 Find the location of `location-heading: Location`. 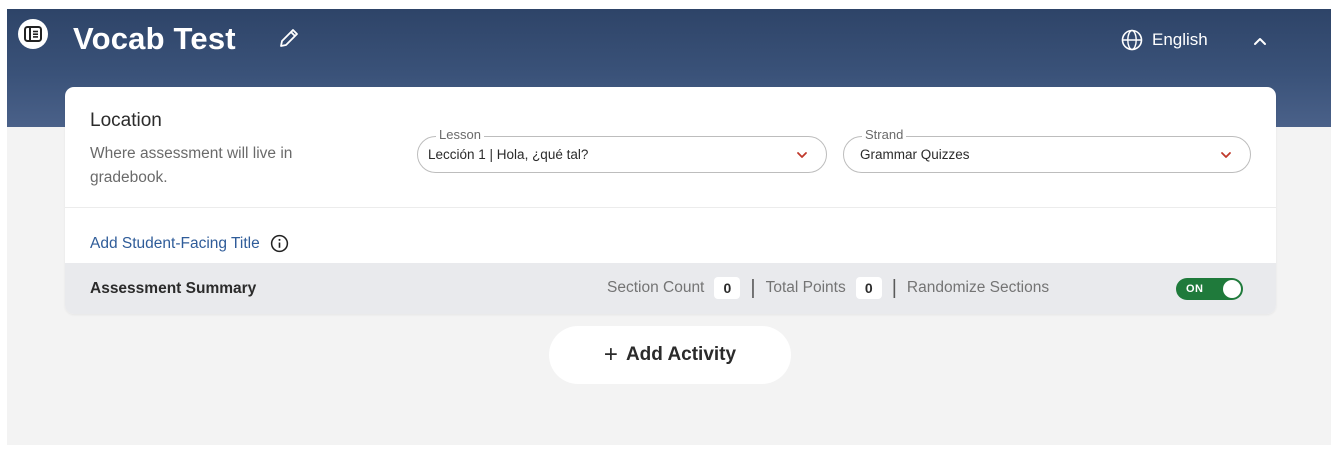

location-heading: Location is located at coordinates (126, 120).